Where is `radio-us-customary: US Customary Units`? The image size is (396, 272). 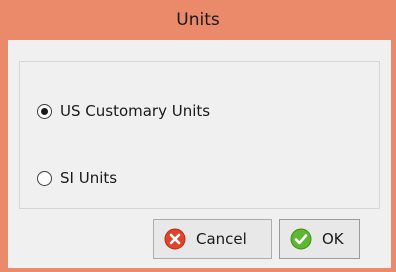 radio-us-customary: US Customary Units is located at coordinates (123, 111).